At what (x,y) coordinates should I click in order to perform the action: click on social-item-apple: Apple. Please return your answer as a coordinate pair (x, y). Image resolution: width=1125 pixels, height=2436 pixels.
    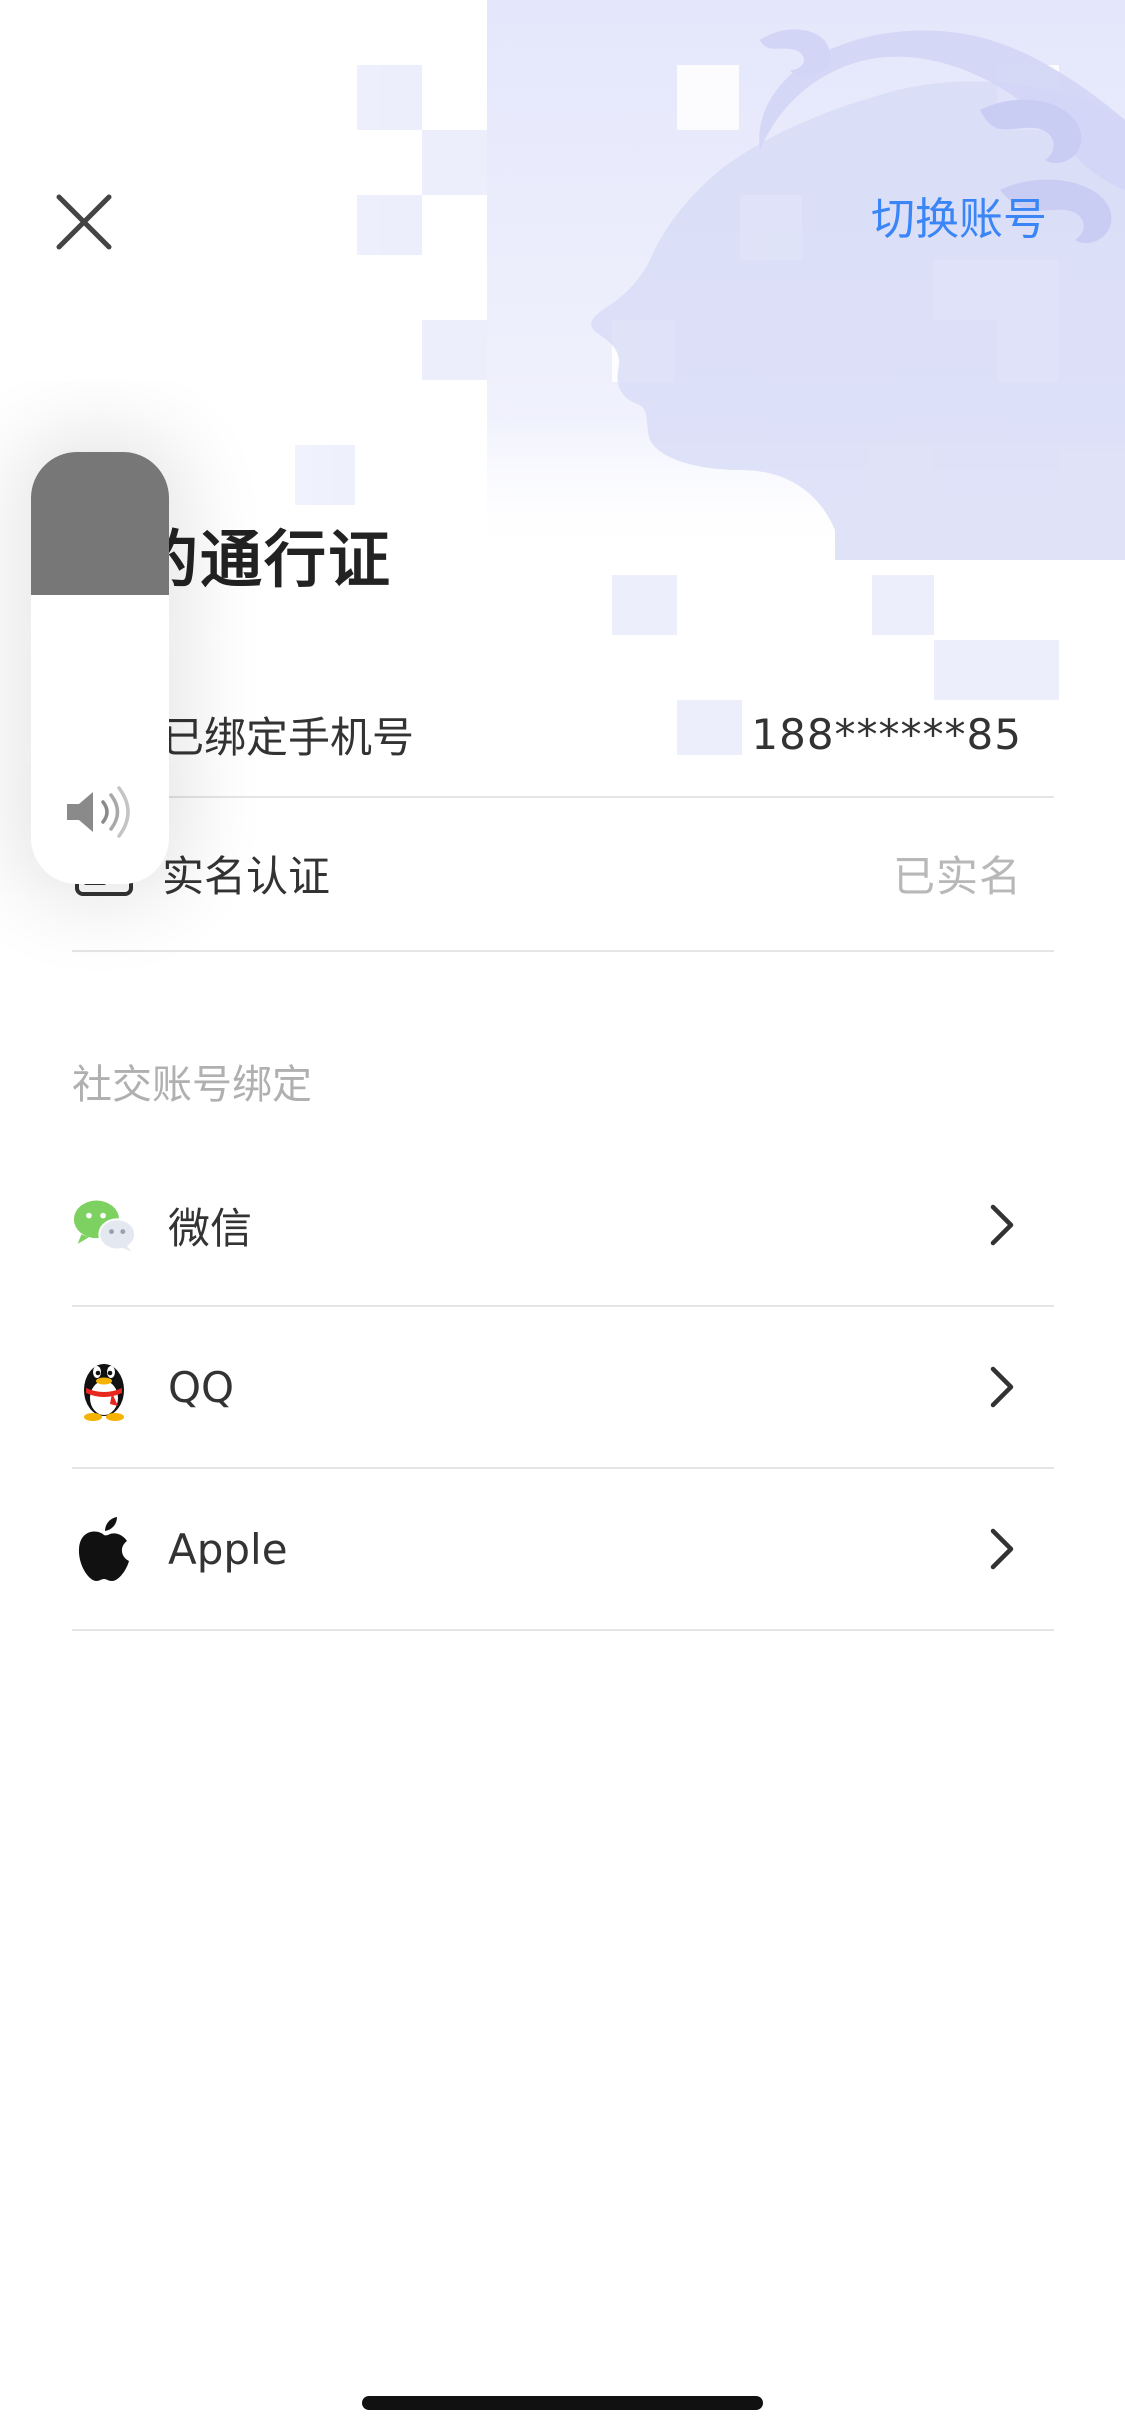
    Looking at the image, I should click on (563, 1550).